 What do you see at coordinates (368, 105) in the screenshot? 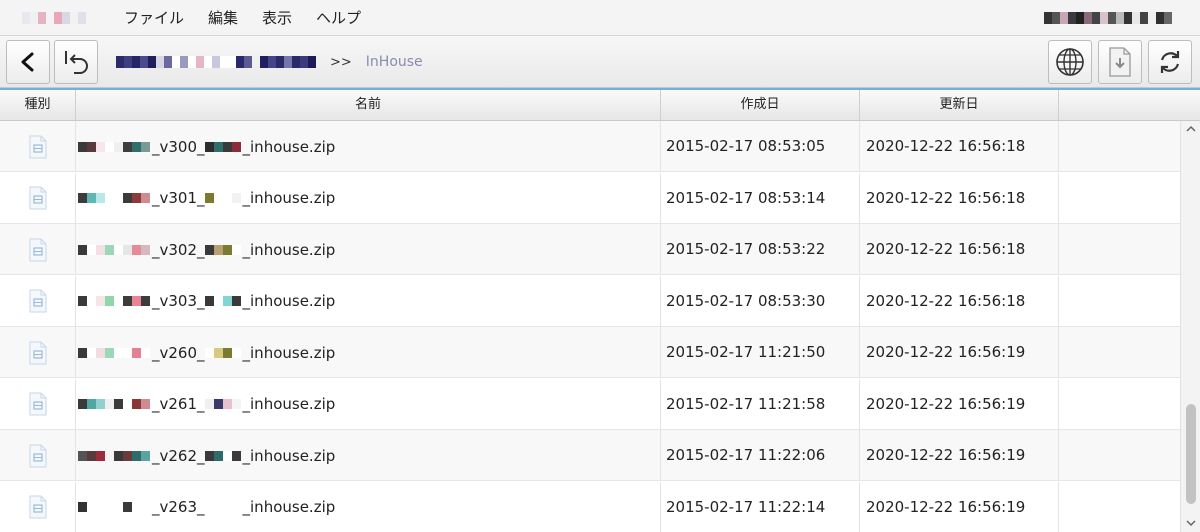
I see `column-header-name: 名前` at bounding box center [368, 105].